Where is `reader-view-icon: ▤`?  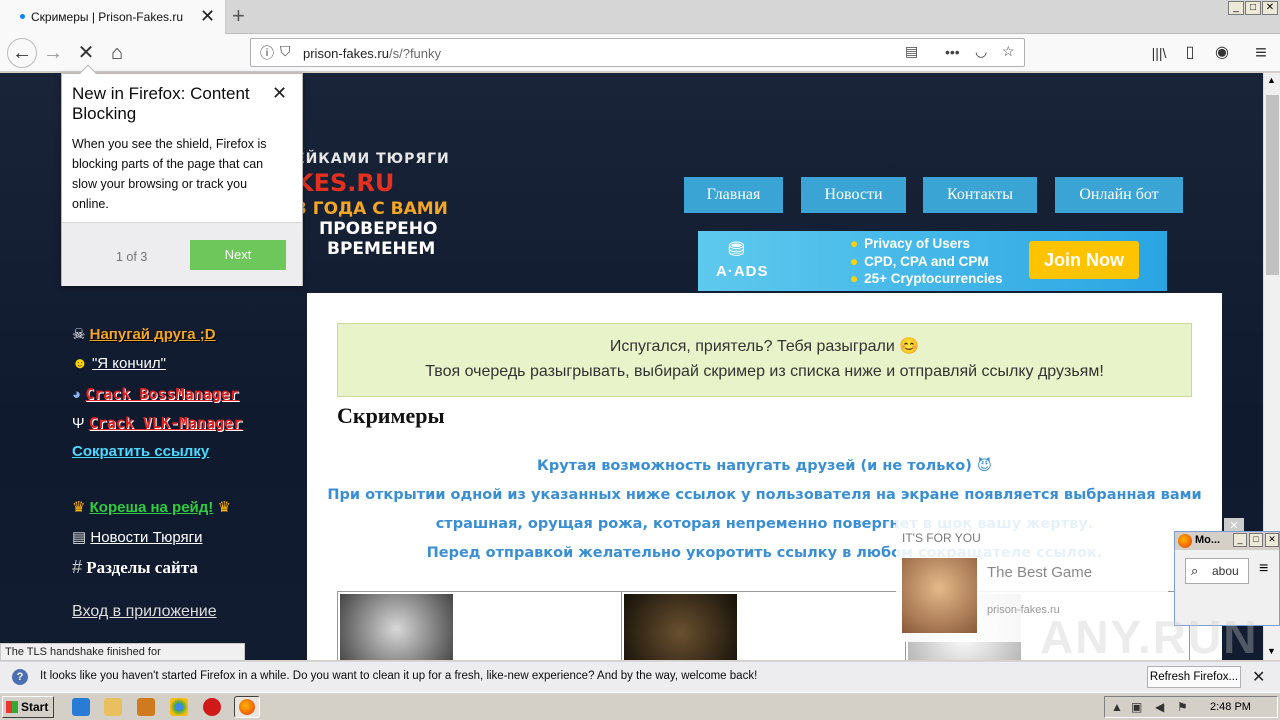 reader-view-icon: ▤ is located at coordinates (911, 51).